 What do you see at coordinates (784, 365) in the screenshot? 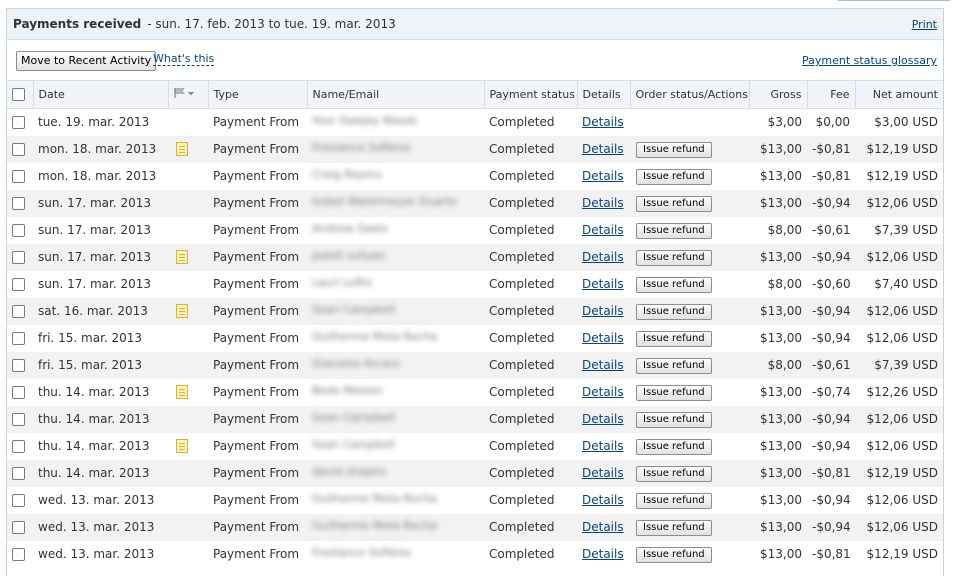
I see `row-gross: $8,00` at bounding box center [784, 365].